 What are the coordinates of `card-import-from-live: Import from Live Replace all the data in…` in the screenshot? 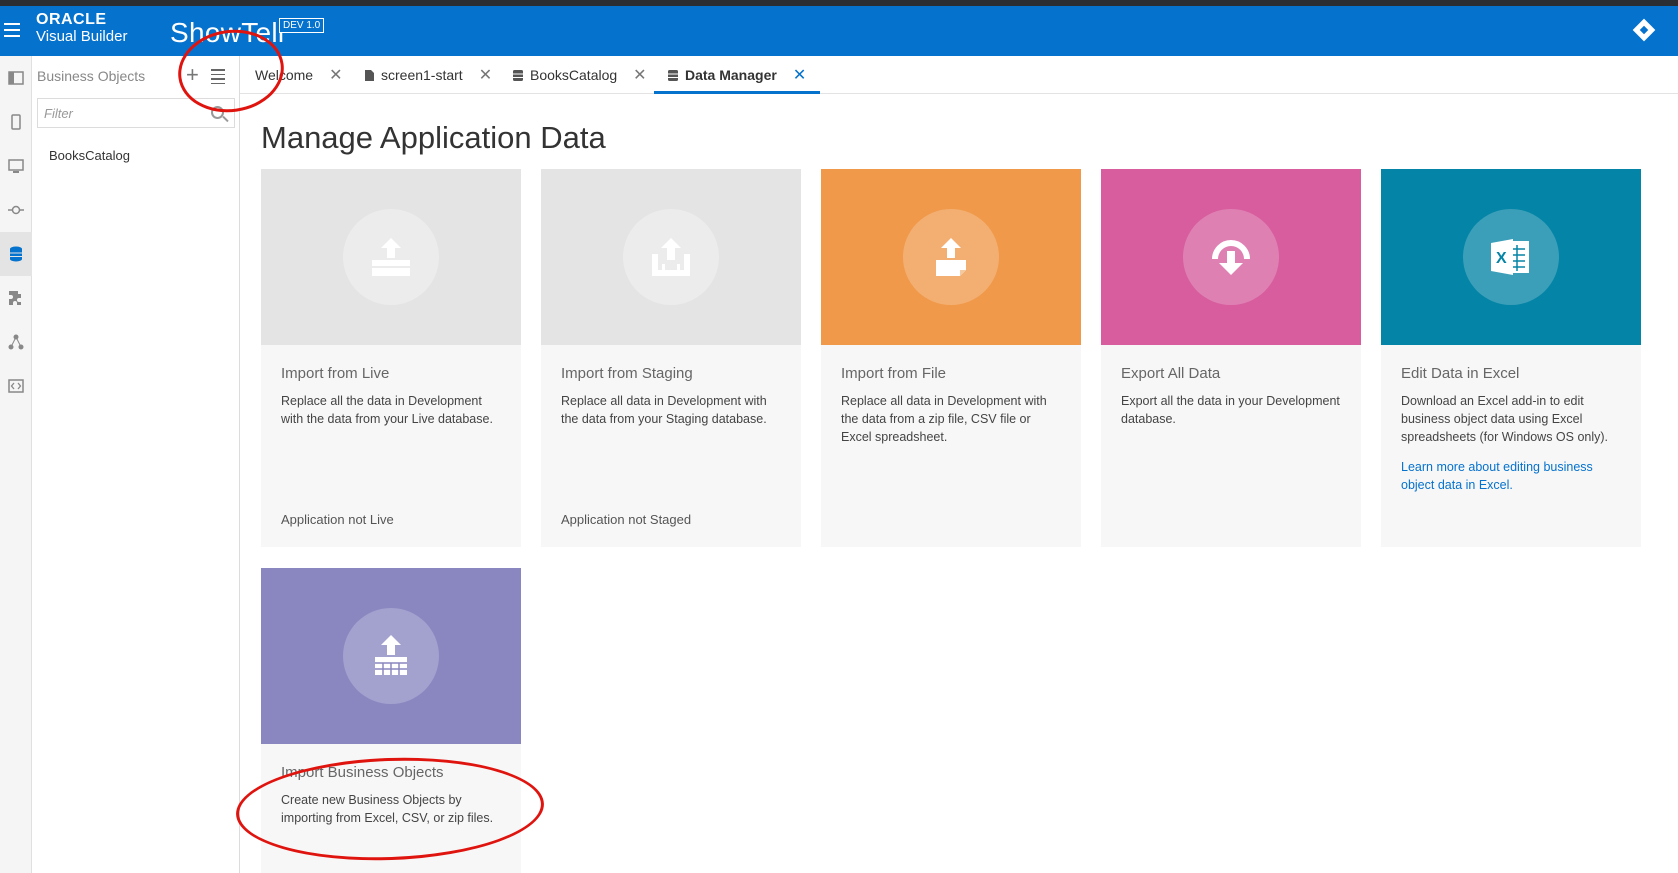 It's located at (391, 358).